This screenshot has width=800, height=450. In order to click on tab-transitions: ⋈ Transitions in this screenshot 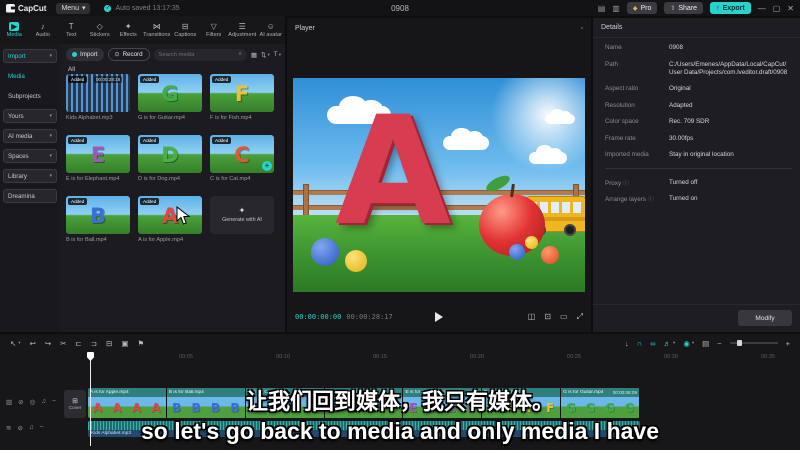, I will do `click(157, 30)`.